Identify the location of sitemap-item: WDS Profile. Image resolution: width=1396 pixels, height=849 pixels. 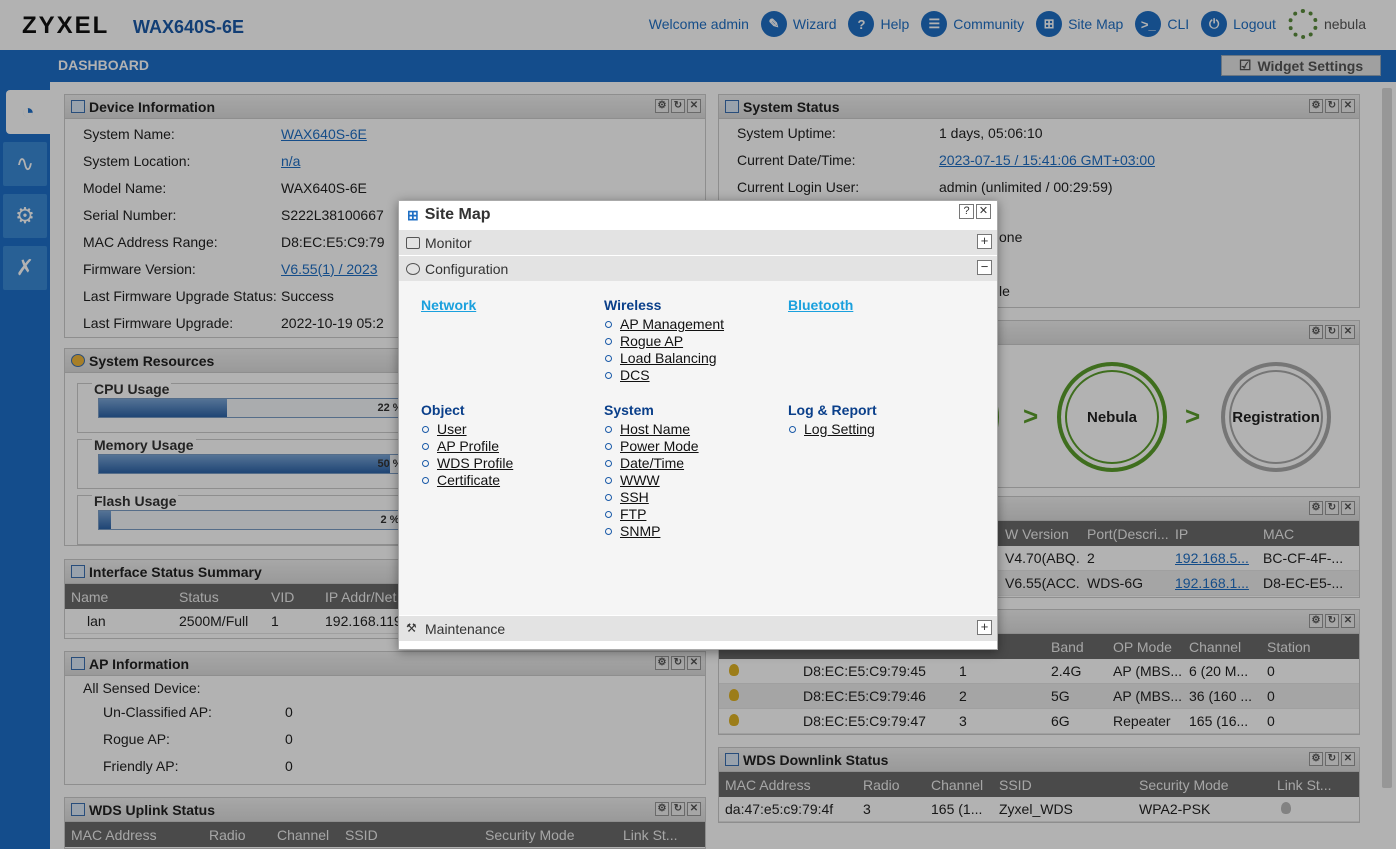
(511, 463).